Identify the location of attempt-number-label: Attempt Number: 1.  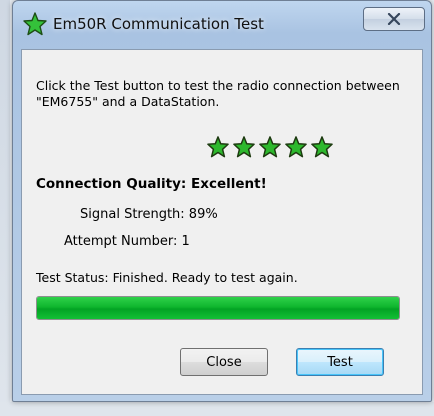
(127, 241).